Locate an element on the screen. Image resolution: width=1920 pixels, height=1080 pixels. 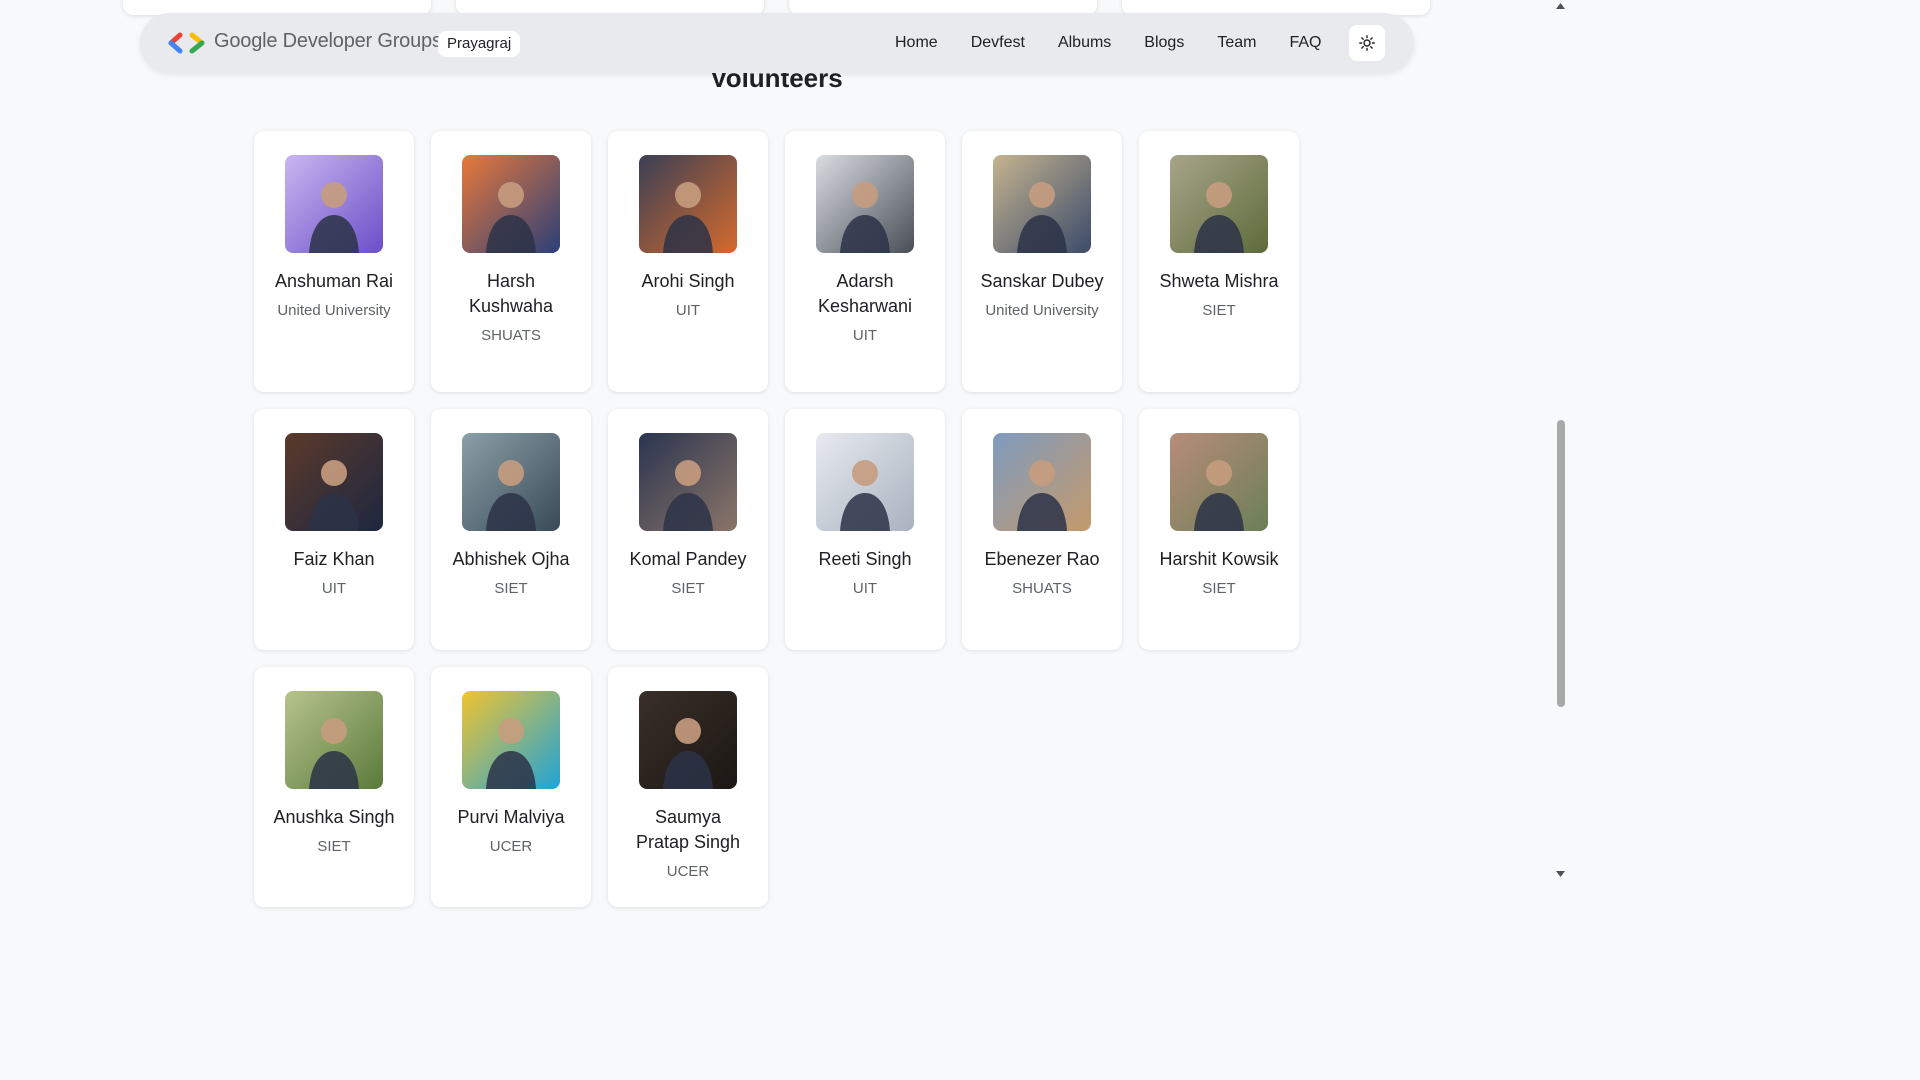
volunteer-card: Arohi Singh UIT is located at coordinates (688, 261).